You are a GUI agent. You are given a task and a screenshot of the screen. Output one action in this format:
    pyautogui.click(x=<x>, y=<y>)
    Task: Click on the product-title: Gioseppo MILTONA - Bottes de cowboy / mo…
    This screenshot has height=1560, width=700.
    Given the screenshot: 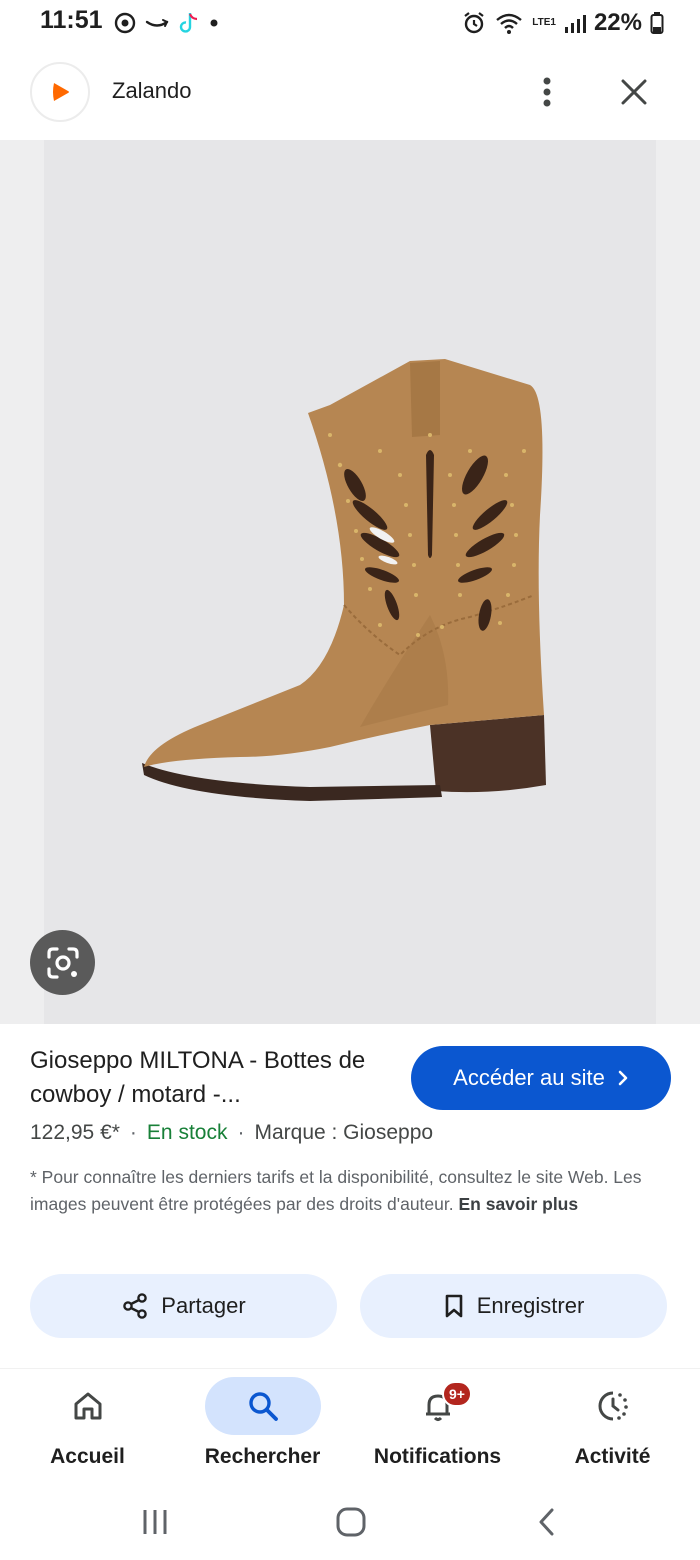 What is the action you would take?
    pyautogui.click(x=210, y=1078)
    